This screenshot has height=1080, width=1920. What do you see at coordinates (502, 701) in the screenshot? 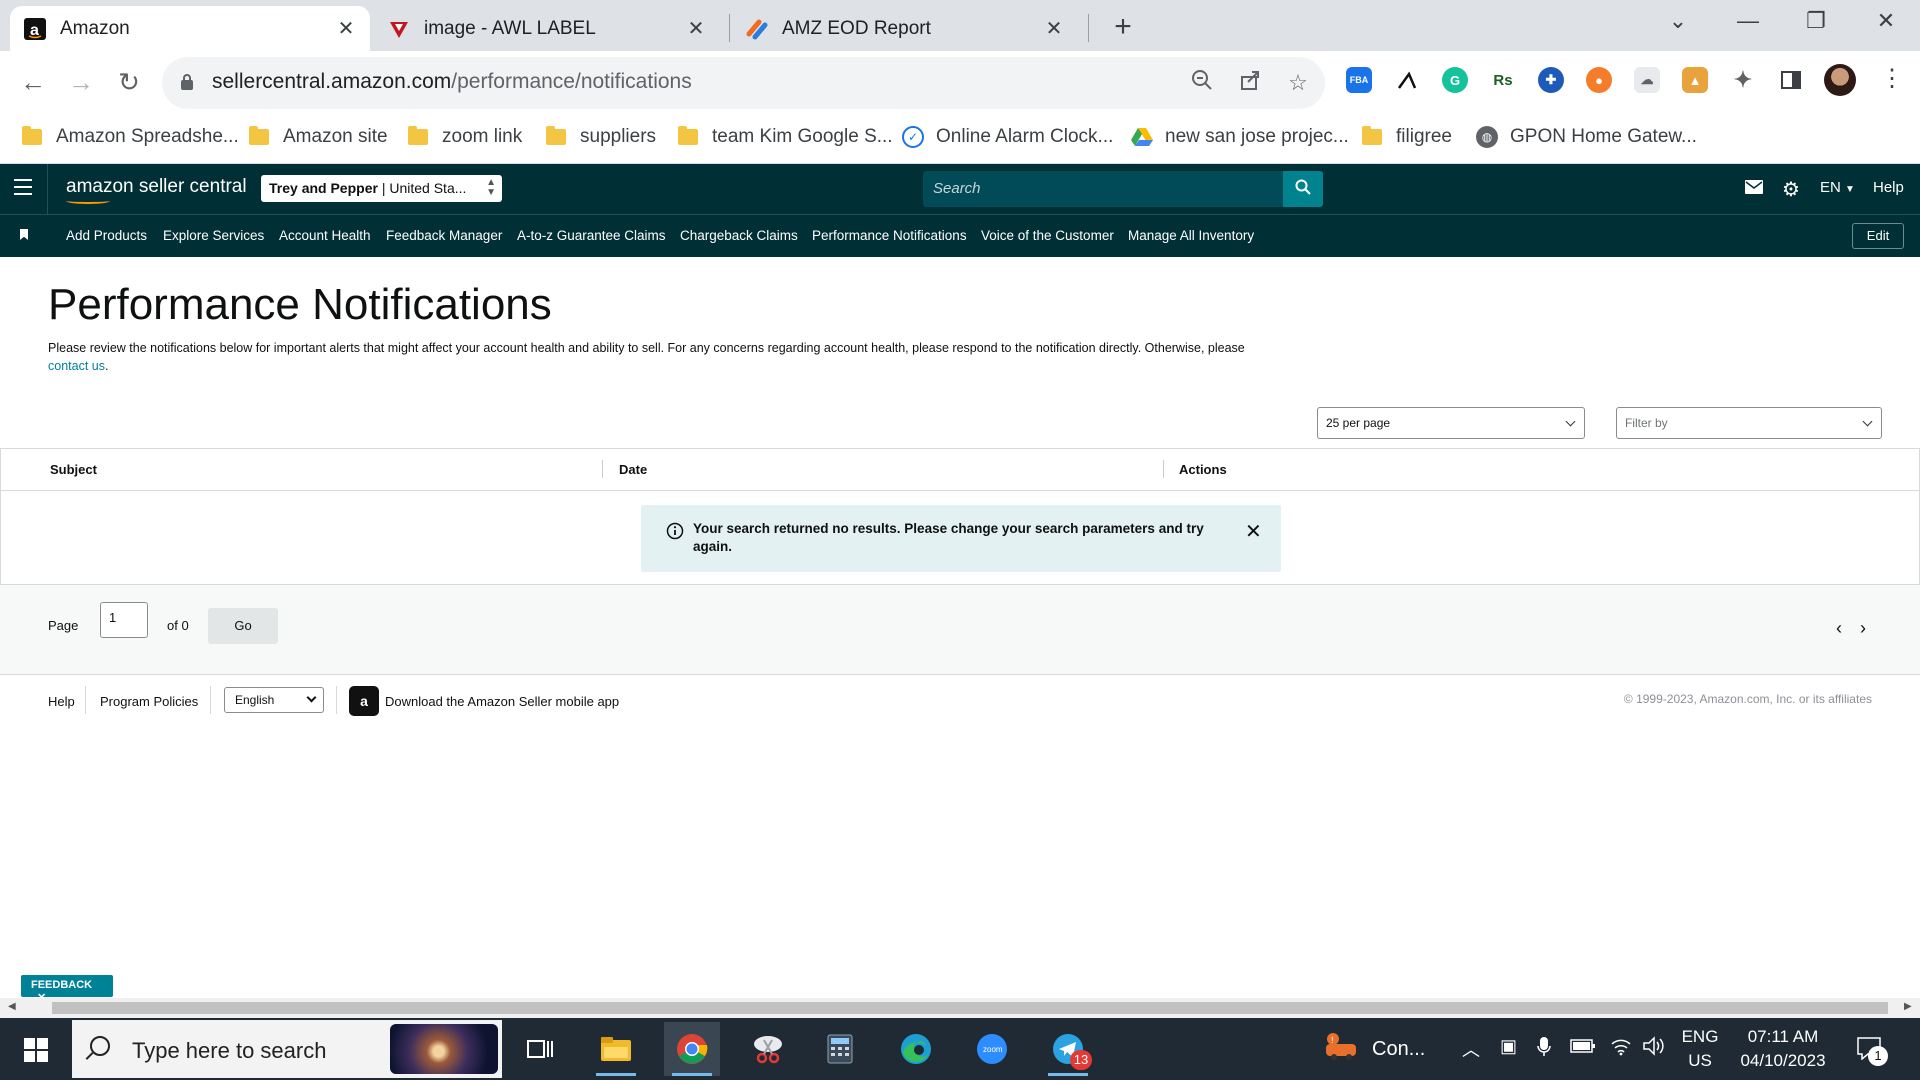
I see `download-app-link: Download the Amazon Seller mobile app` at bounding box center [502, 701].